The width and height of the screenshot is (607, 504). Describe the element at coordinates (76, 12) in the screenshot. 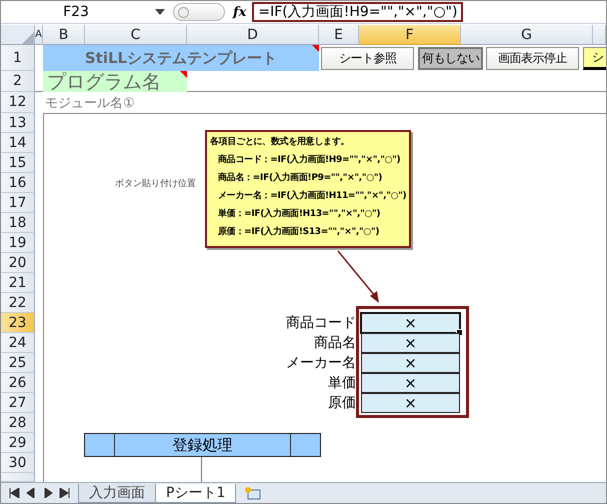

I see `name-box: F23` at that location.